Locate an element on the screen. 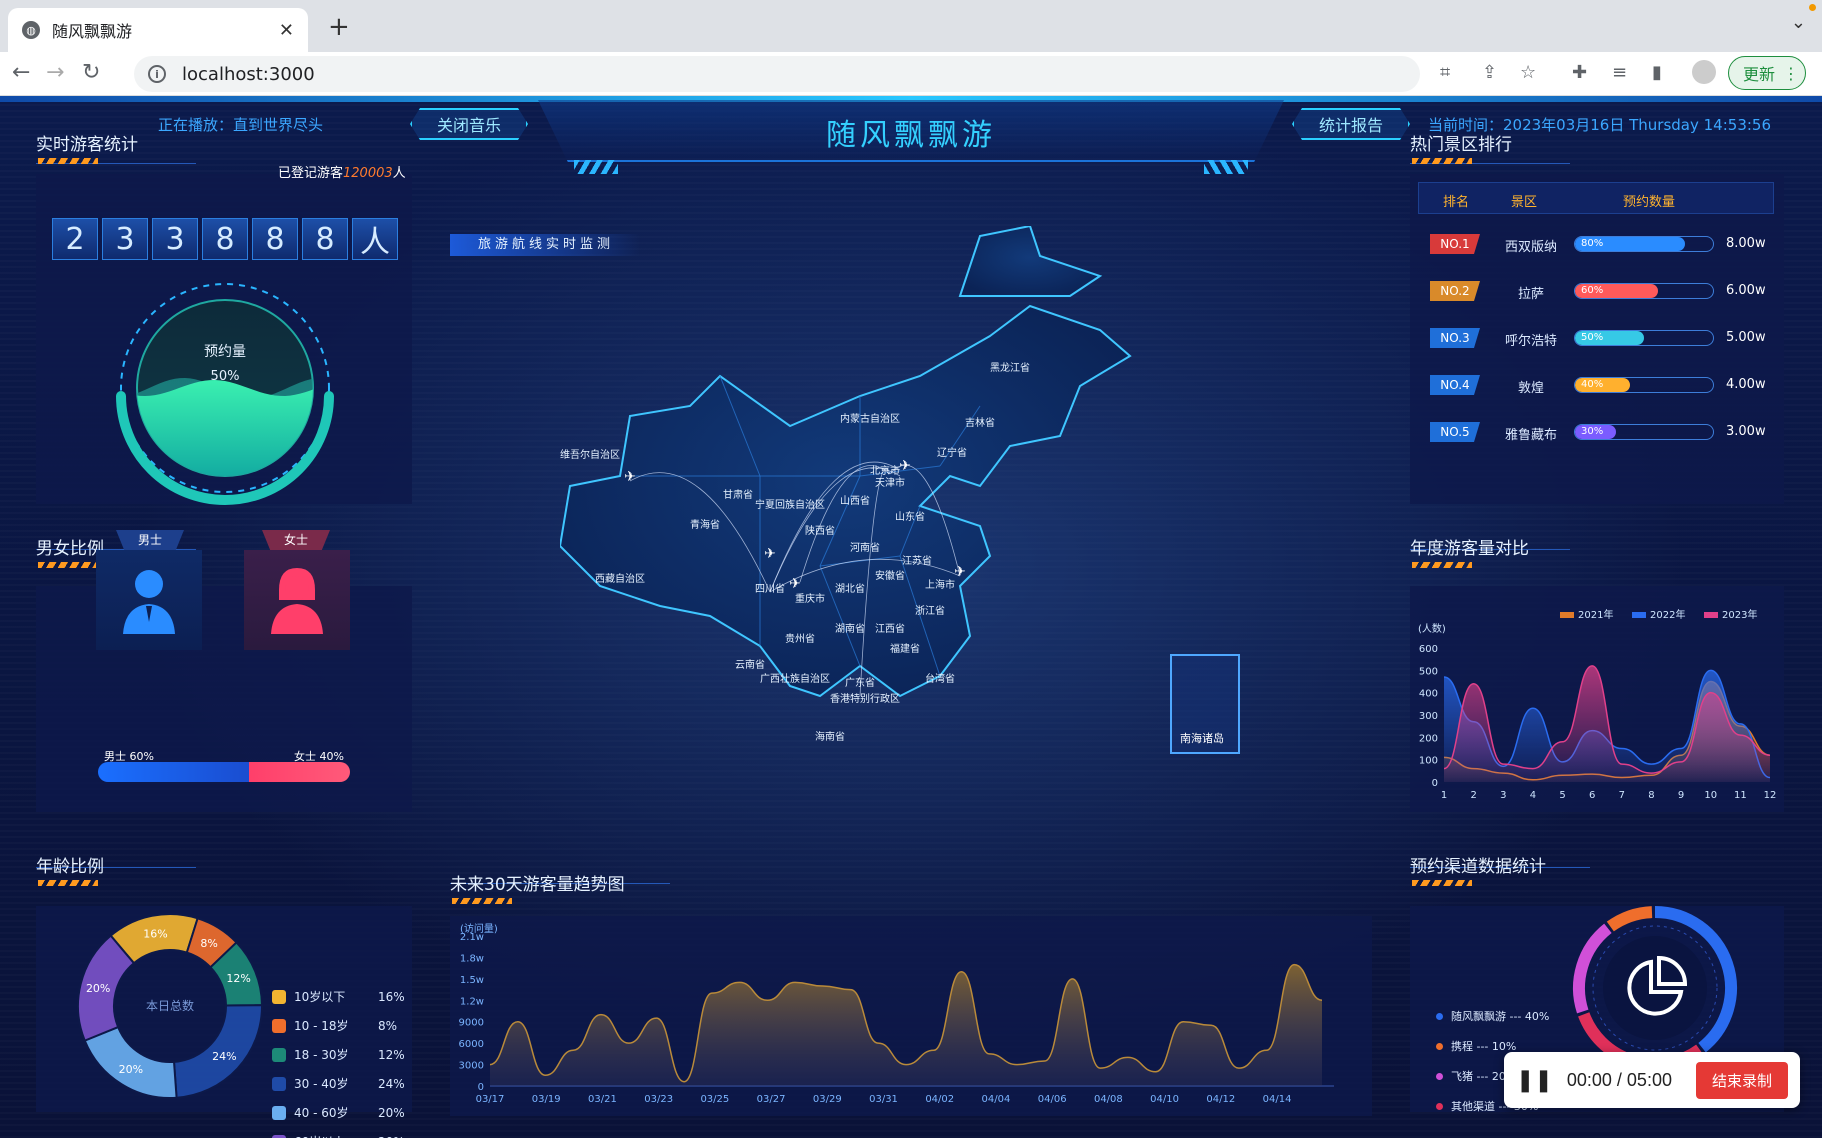 This screenshot has height=1138, width=1822. trend-title: 未来30天游客量趋势图 is located at coordinates (537, 885).